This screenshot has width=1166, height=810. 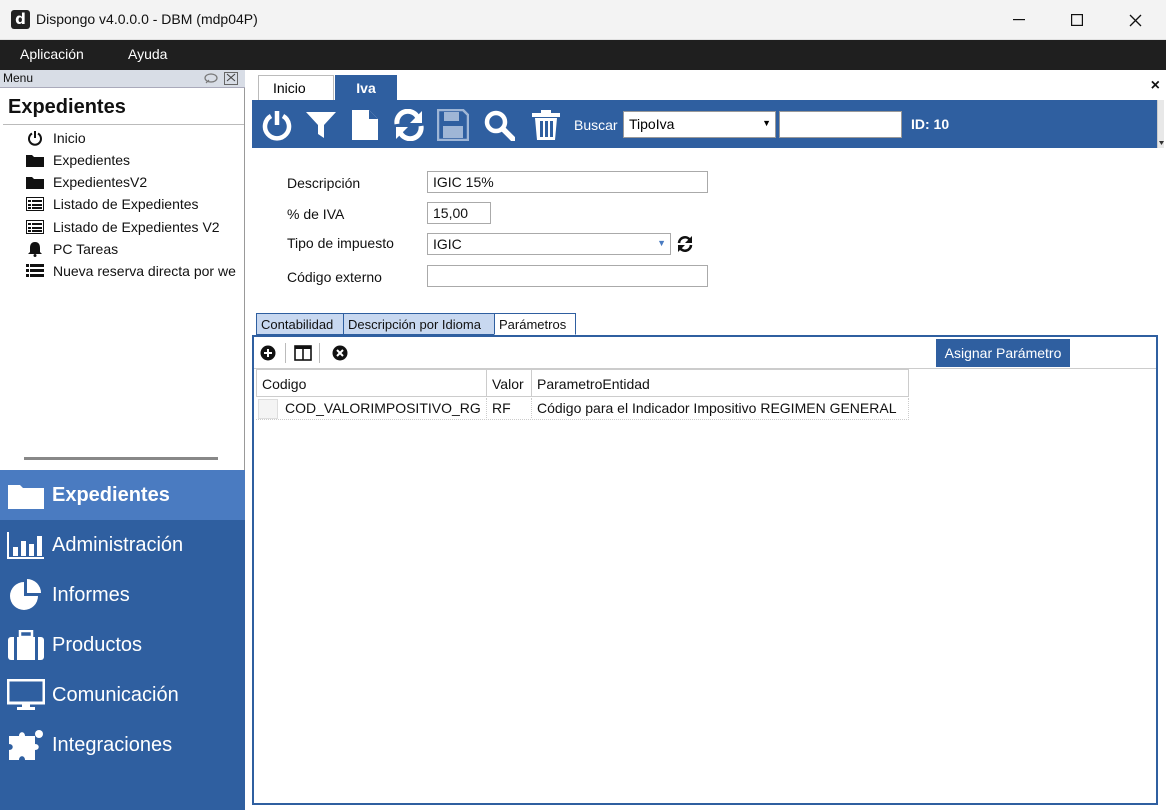 I want to click on nav-item-expedientes: Expedientes, so click(x=122, y=495).